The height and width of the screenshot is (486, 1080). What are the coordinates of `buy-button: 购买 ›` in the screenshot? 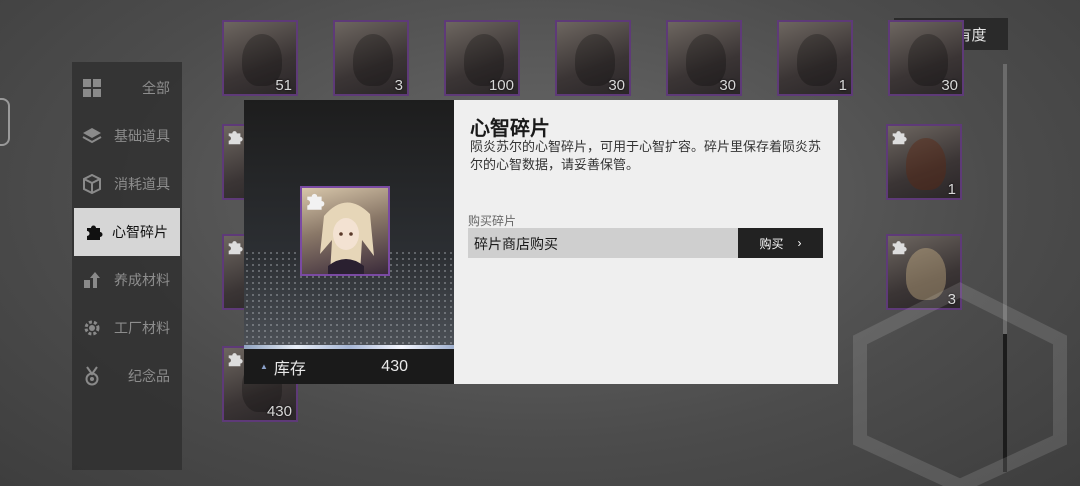 It's located at (780, 243).